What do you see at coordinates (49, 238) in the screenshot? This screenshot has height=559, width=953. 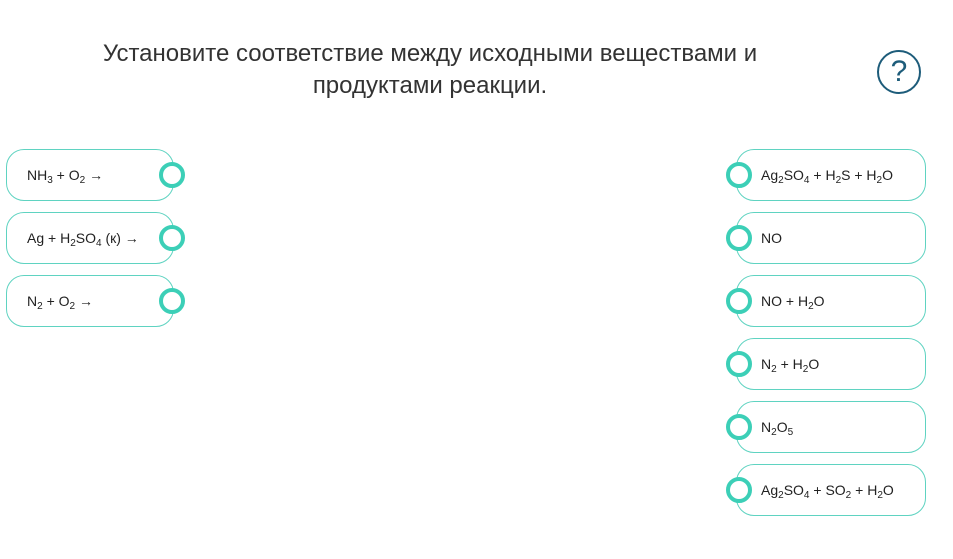 I see `formula-text: Ag + H` at bounding box center [49, 238].